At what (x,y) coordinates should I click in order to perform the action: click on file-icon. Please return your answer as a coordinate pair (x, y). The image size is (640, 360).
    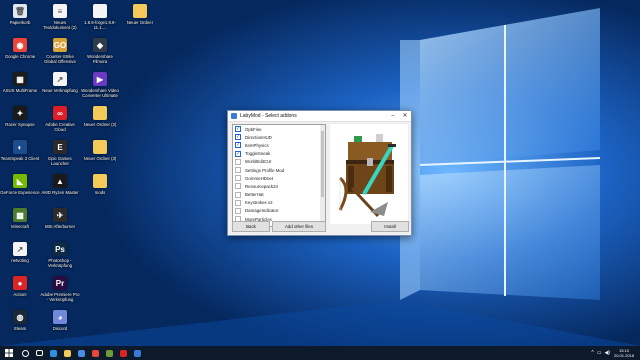
    Looking at the image, I should click on (100, 11).